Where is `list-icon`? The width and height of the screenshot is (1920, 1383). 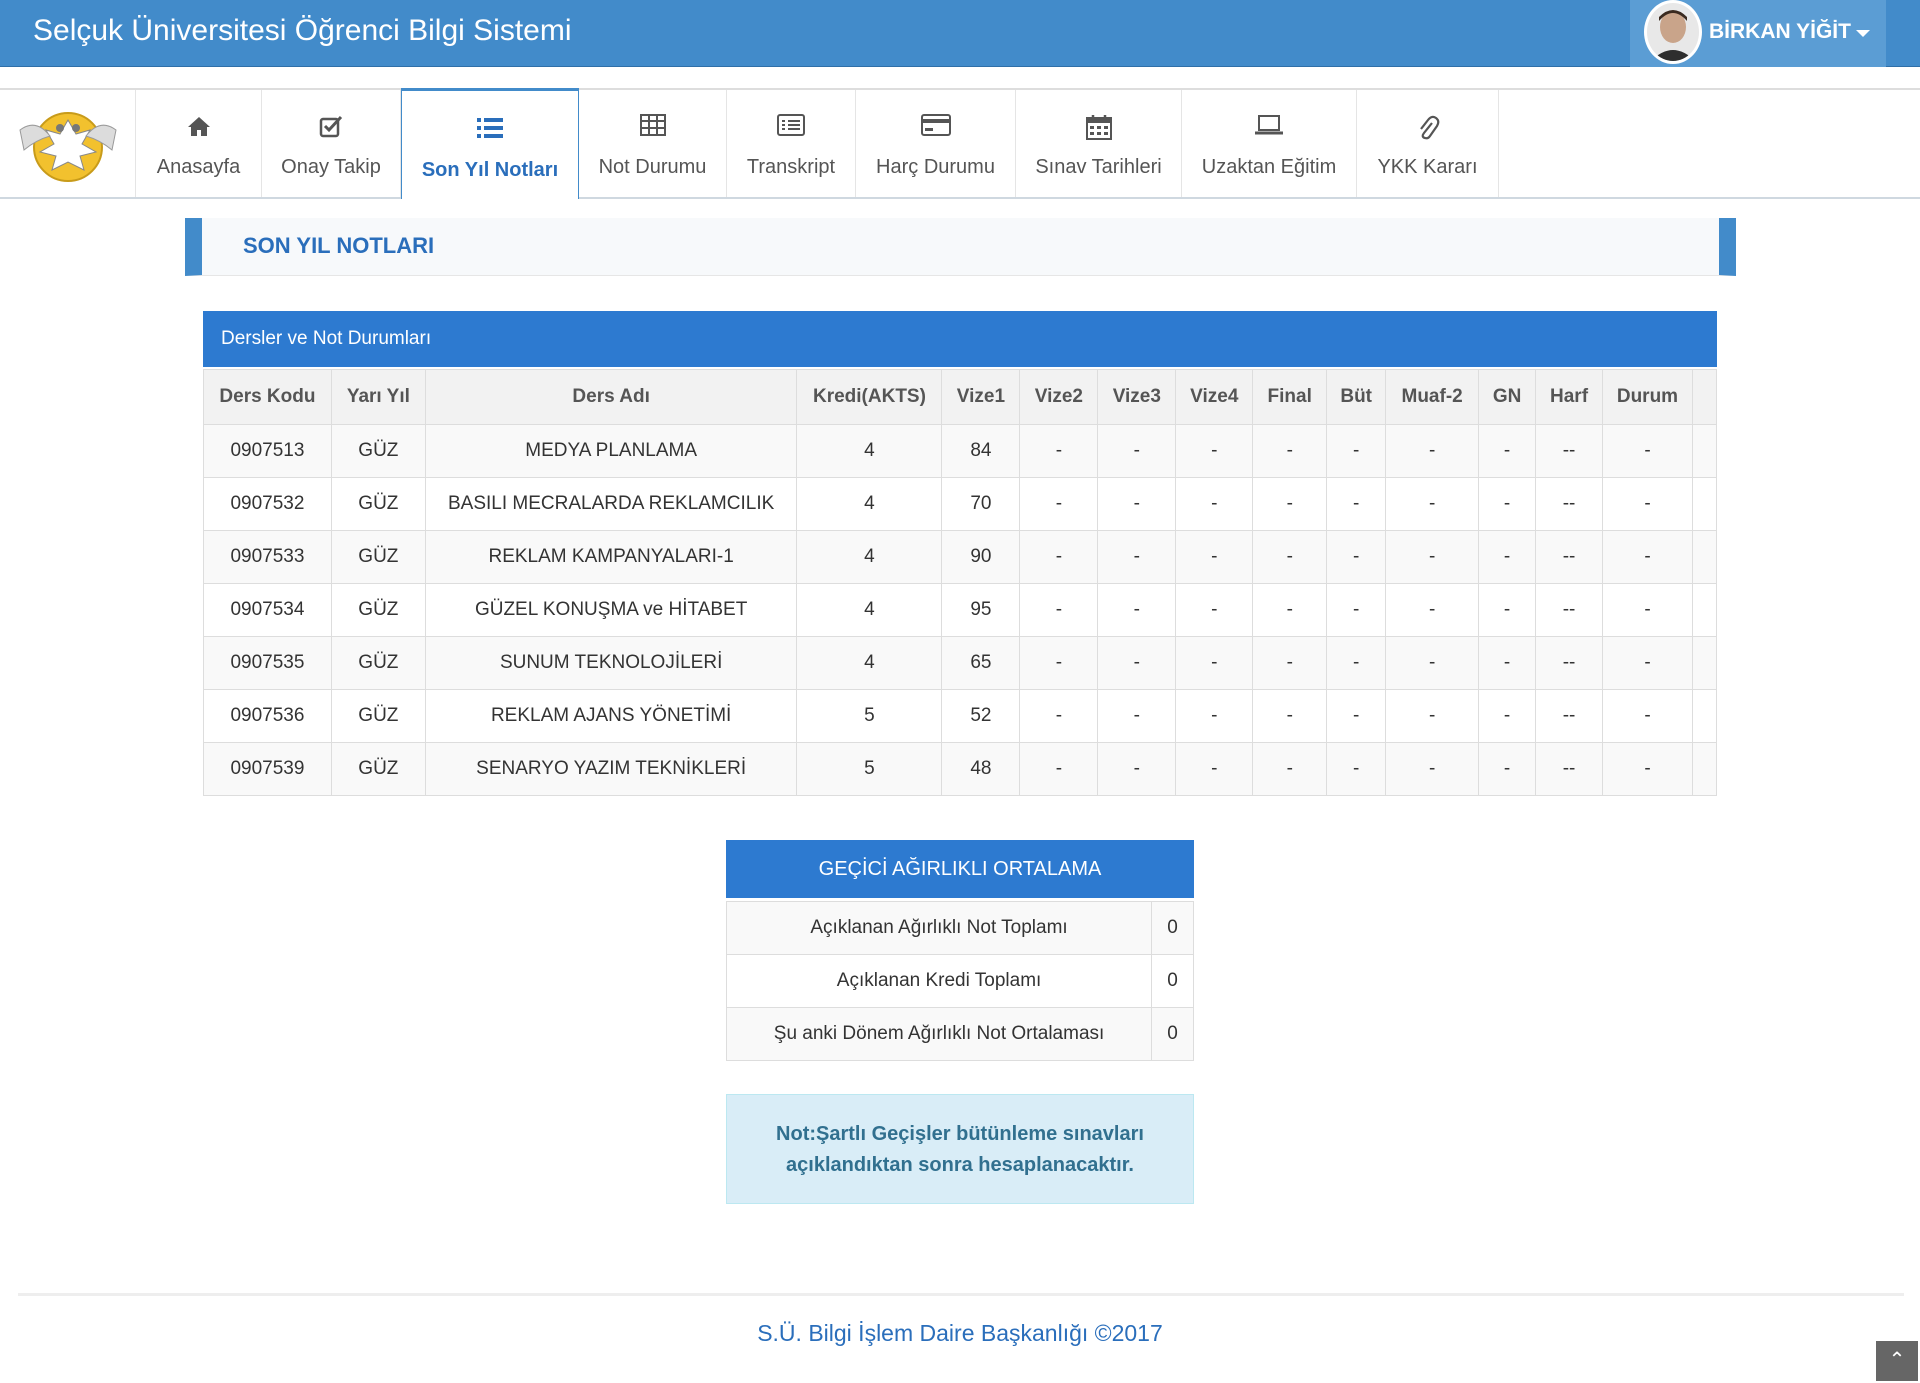
list-icon is located at coordinates (490, 130).